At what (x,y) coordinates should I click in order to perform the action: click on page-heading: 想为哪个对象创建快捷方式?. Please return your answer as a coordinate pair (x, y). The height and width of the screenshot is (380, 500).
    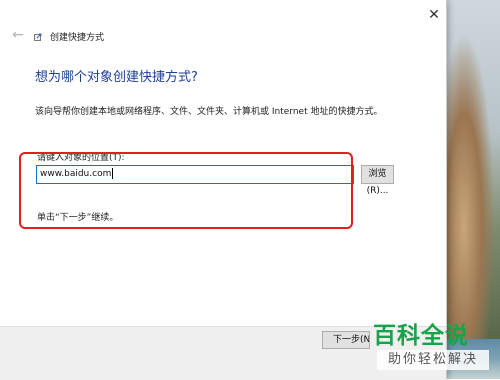
    Looking at the image, I should click on (116, 77).